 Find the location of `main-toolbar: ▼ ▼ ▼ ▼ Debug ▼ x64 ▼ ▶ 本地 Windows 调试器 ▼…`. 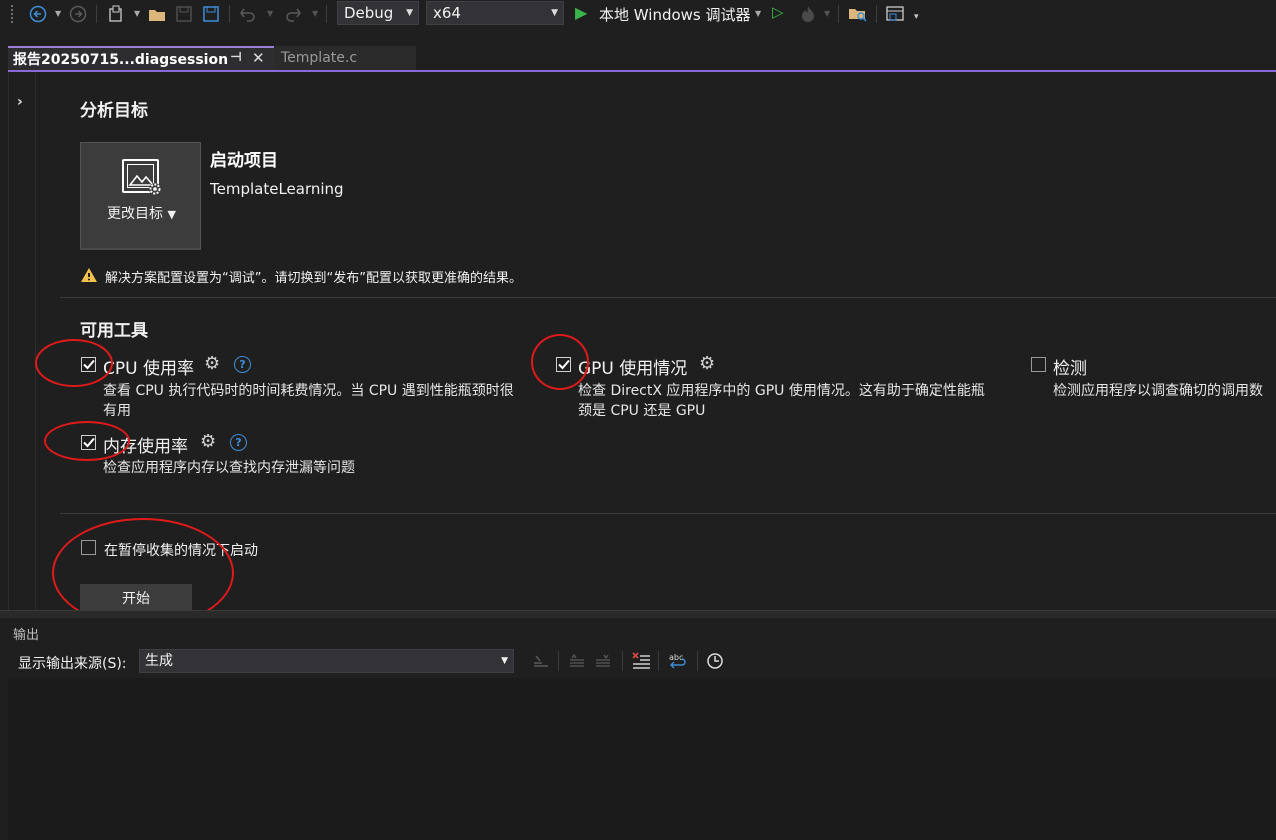

main-toolbar: ▼ ▼ ▼ ▼ Debug ▼ x64 ▼ ▶ 本地 Windows 调试器 ▼… is located at coordinates (638, 14).